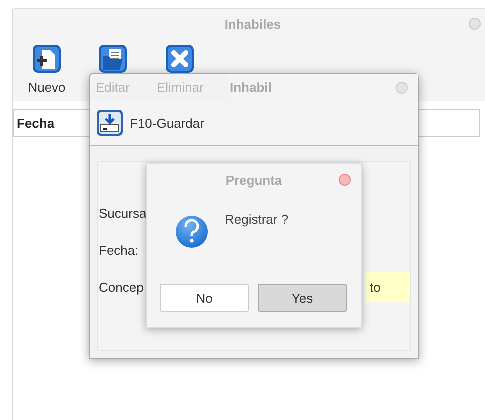 The width and height of the screenshot is (485, 420). What do you see at coordinates (257, 220) in the screenshot?
I see `message-text: Registrar ?` at bounding box center [257, 220].